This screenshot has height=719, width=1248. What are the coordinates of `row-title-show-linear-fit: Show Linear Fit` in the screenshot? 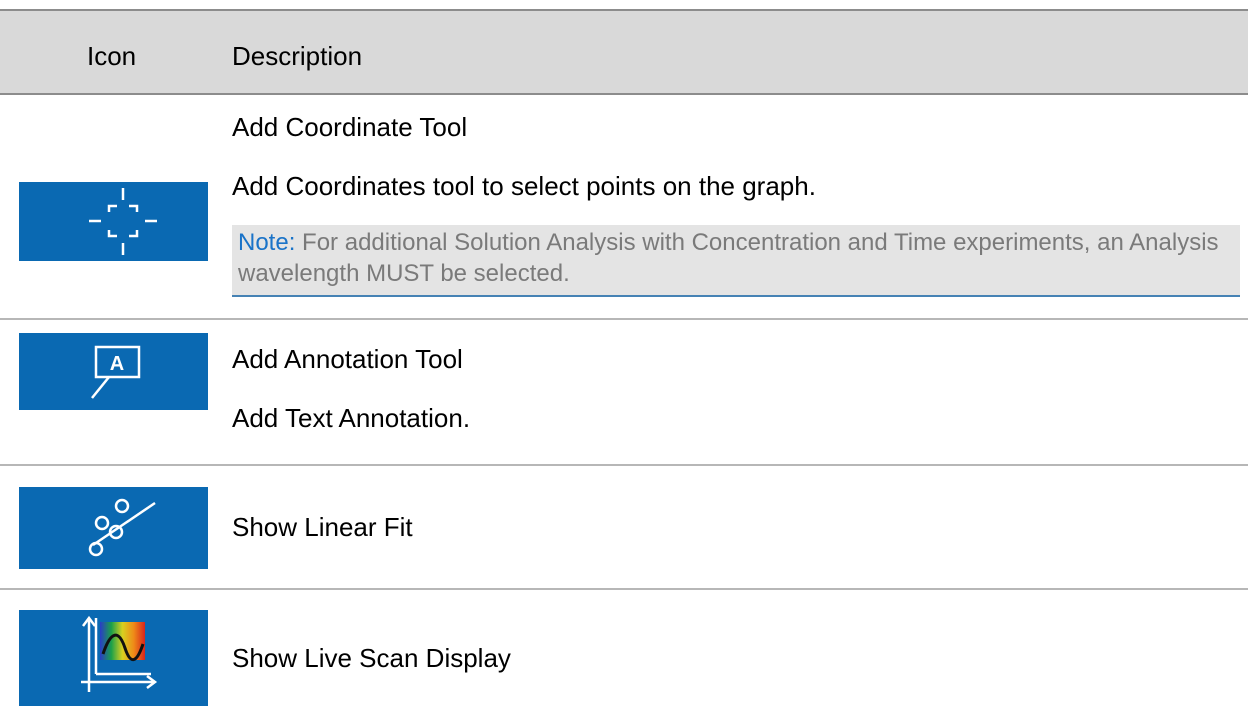 It's located at (322, 527).